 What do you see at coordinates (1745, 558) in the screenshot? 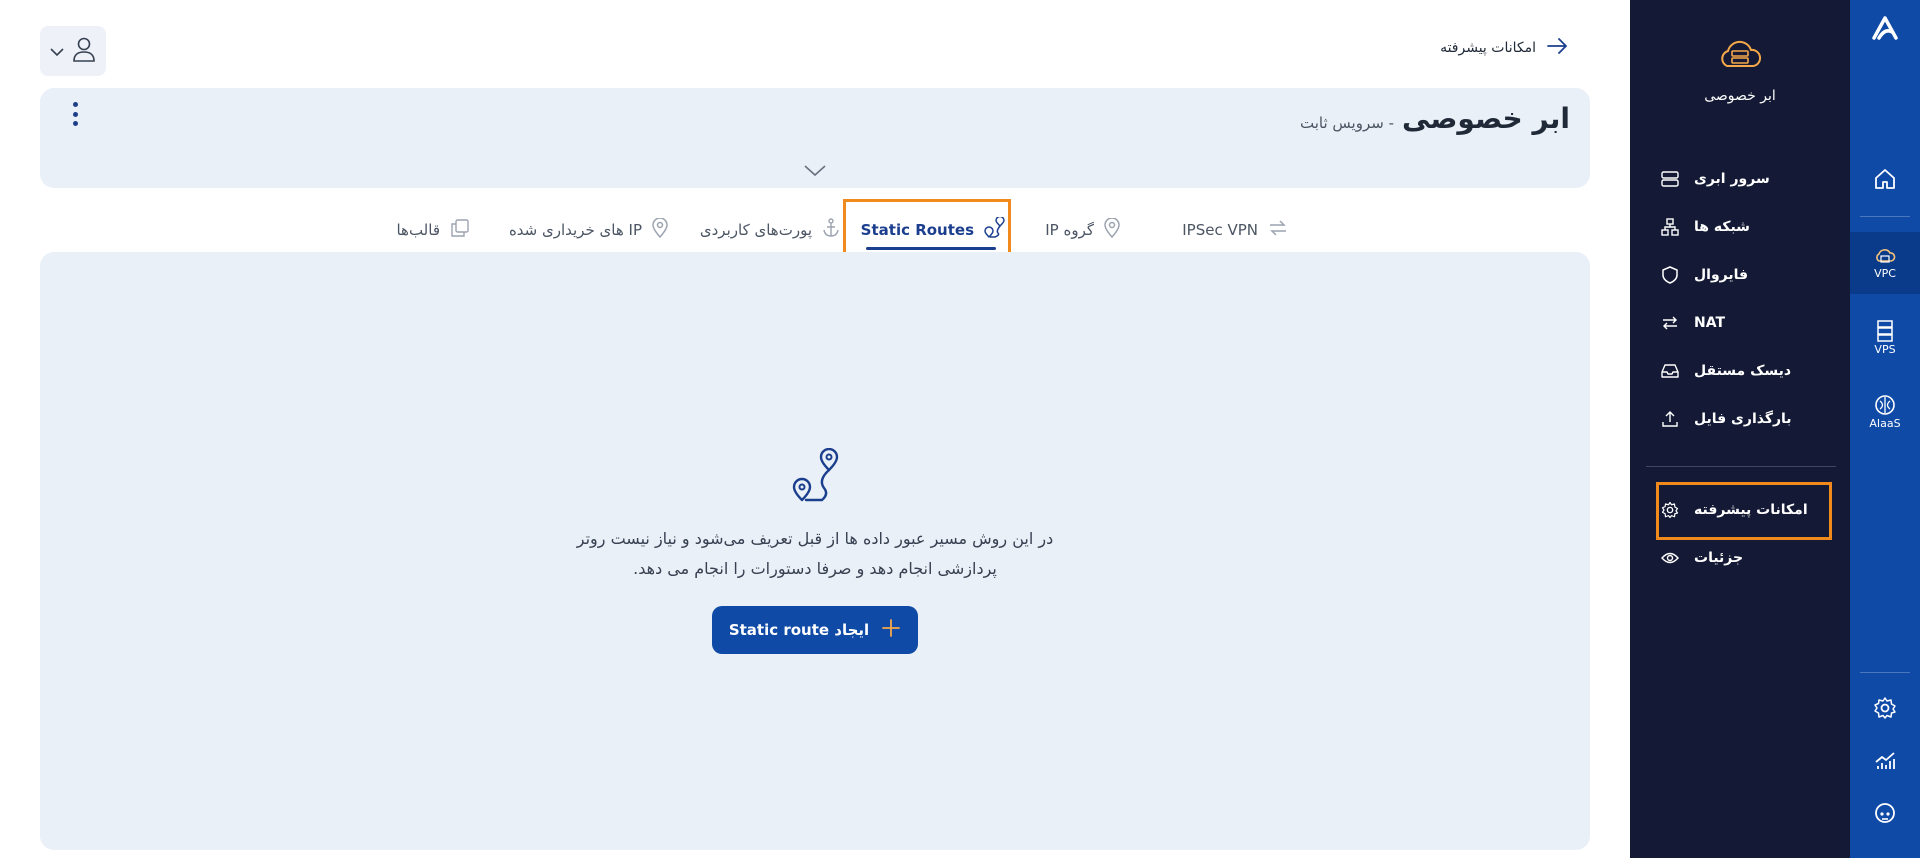
I see `sidebar-item-details: جزئیات` at bounding box center [1745, 558].